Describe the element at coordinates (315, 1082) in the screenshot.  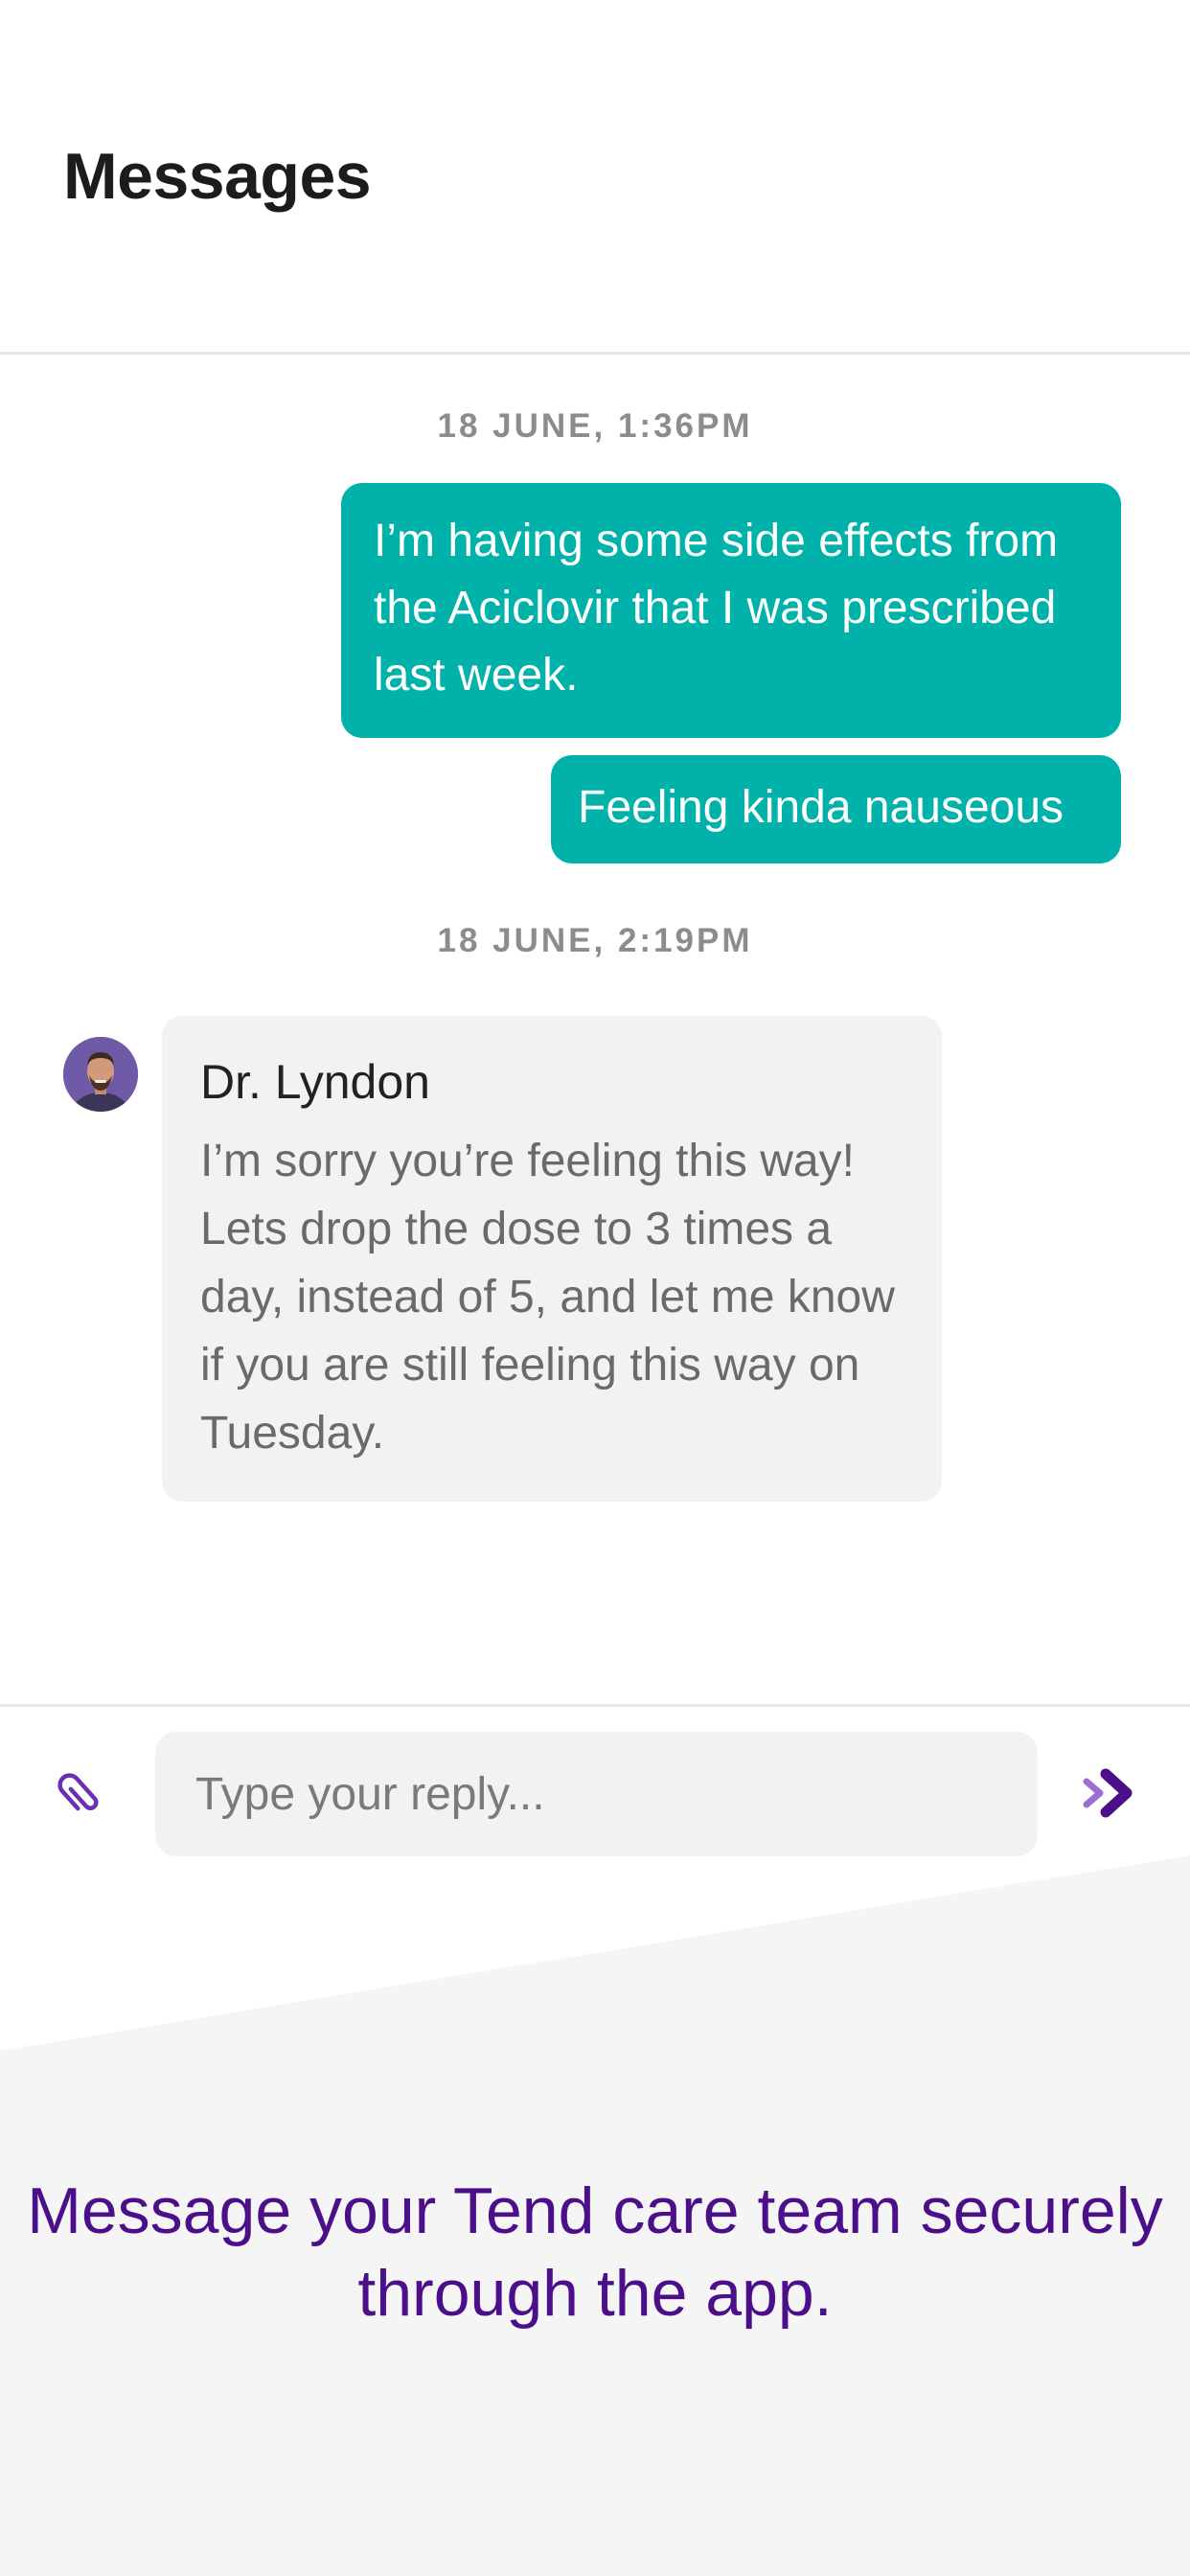
I see `sender-name: Dr. Lyndon` at that location.